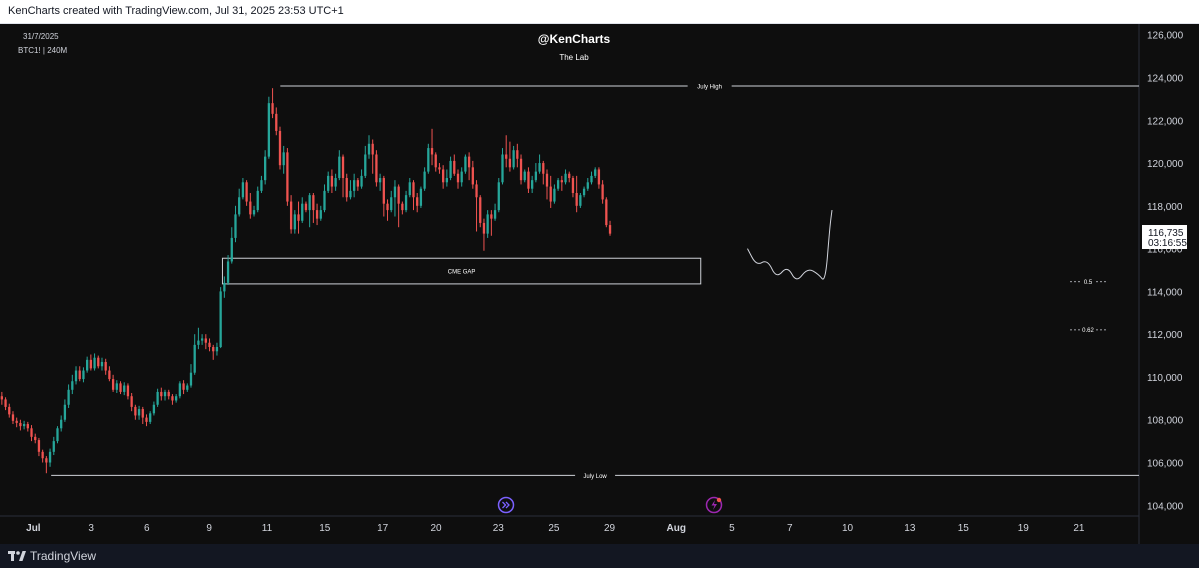 The height and width of the screenshot is (568, 1199). I want to click on time-tick-label: 15, so click(325, 528).